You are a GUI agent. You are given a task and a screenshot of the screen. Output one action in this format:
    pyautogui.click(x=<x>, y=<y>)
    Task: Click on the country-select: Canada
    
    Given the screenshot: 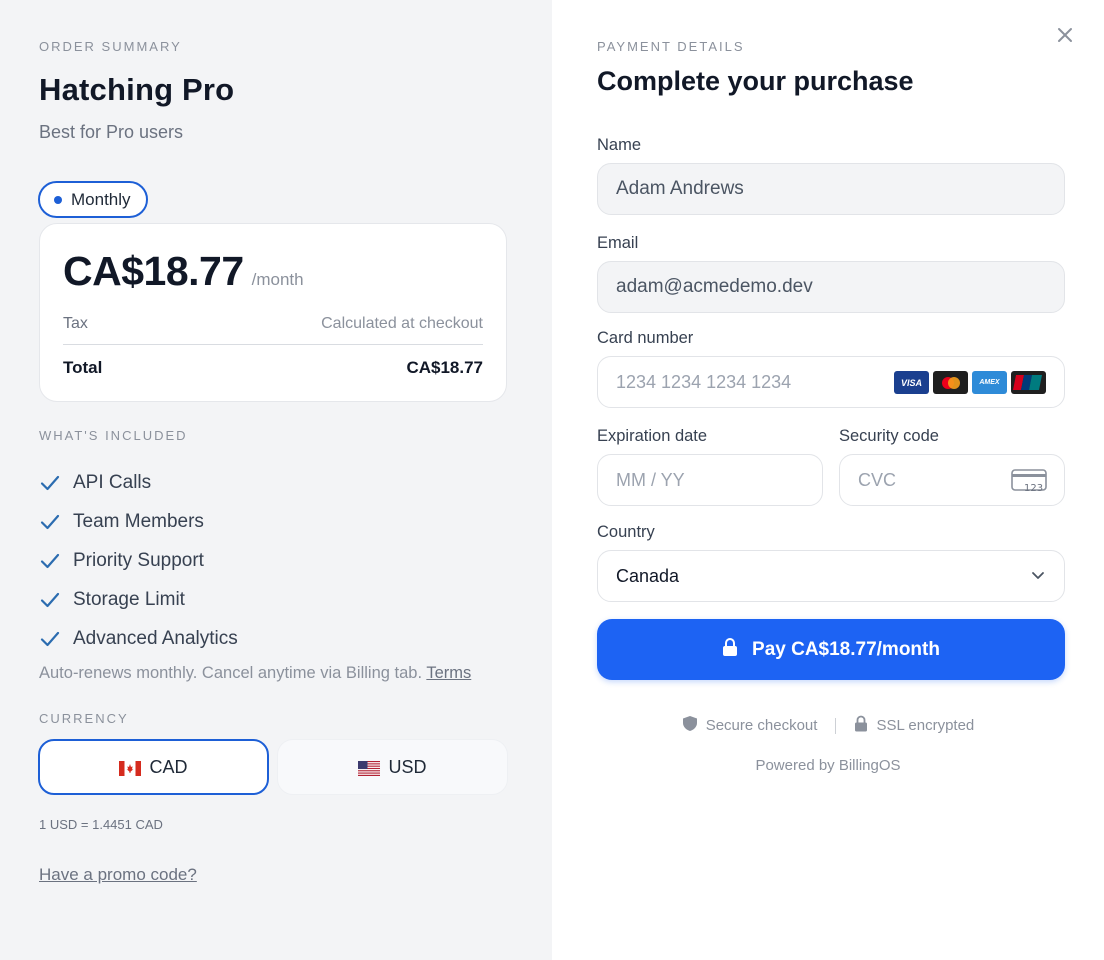 What is the action you would take?
    pyautogui.click(x=831, y=576)
    